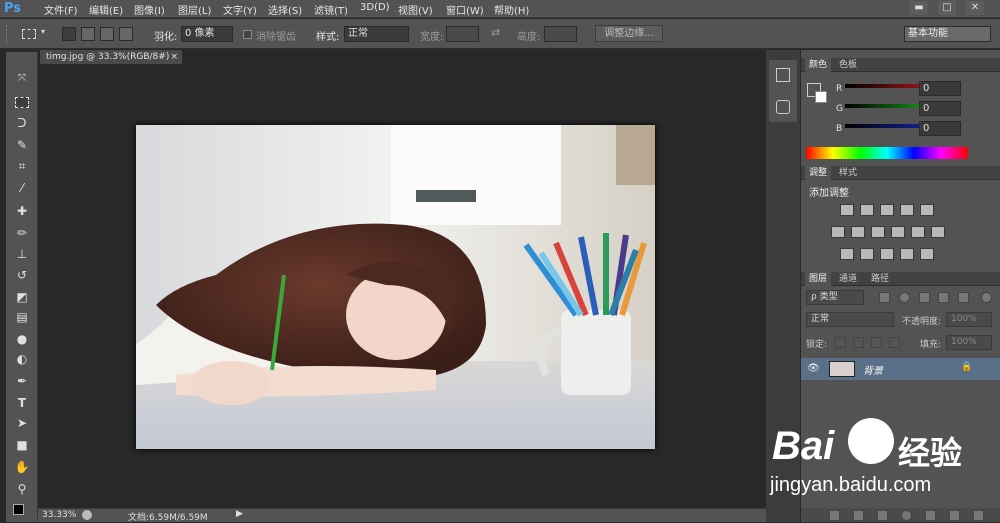 The image size is (1000, 523). I want to click on invert-icon, so click(847, 254).